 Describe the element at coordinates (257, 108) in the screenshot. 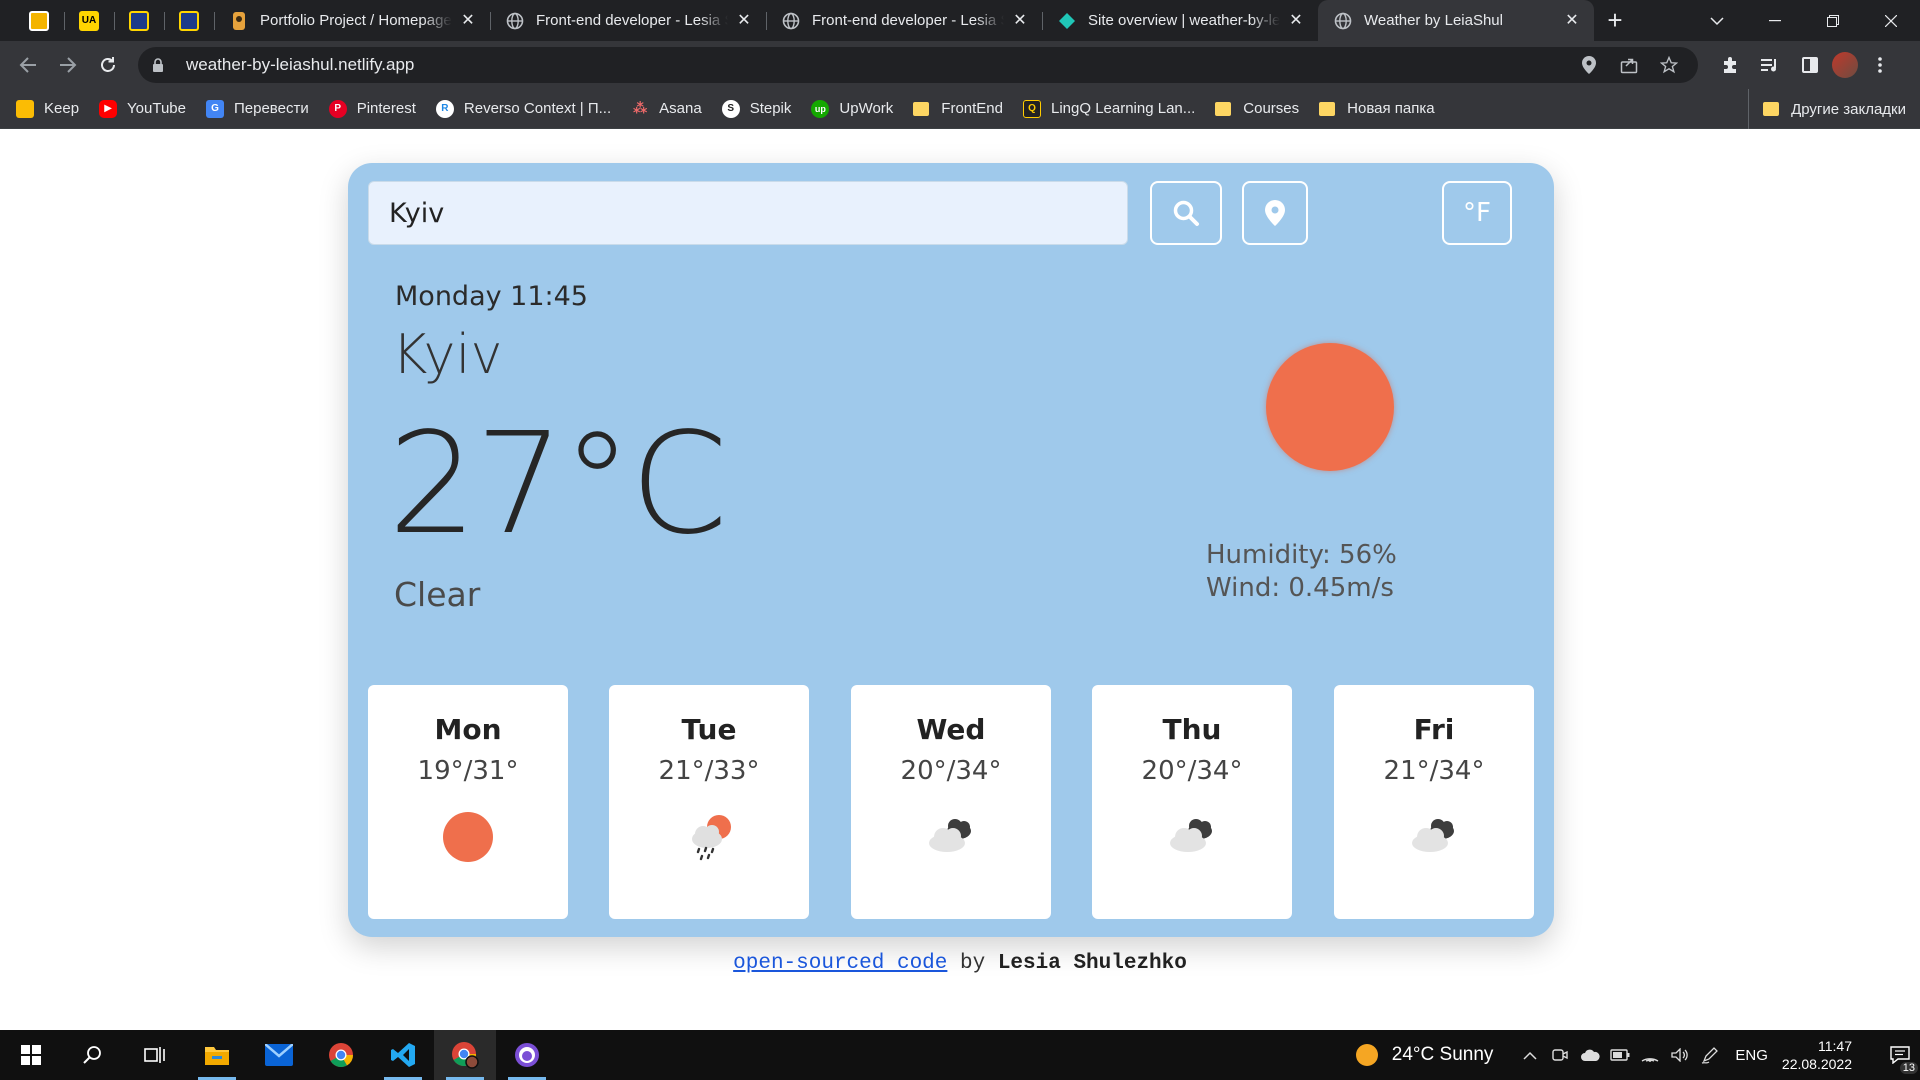

I see `bookmark-translate: G Перевести` at that location.